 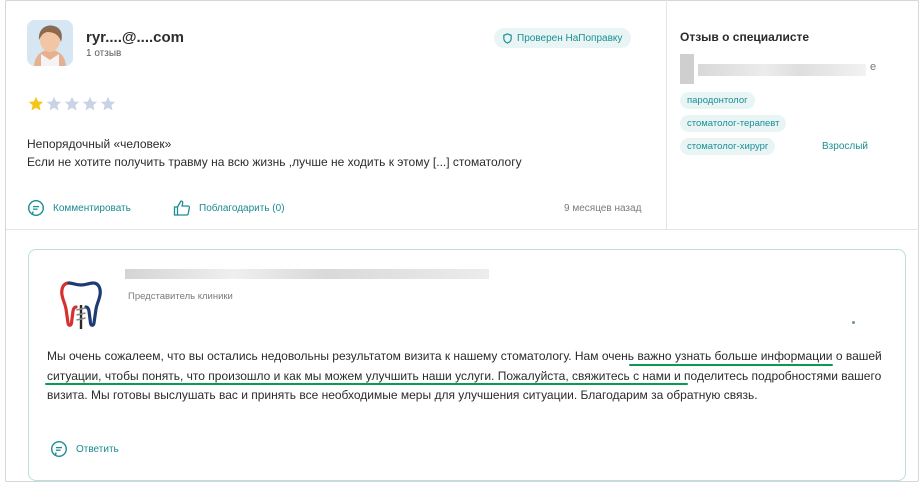 I want to click on column-divider, so click(x=666, y=114).